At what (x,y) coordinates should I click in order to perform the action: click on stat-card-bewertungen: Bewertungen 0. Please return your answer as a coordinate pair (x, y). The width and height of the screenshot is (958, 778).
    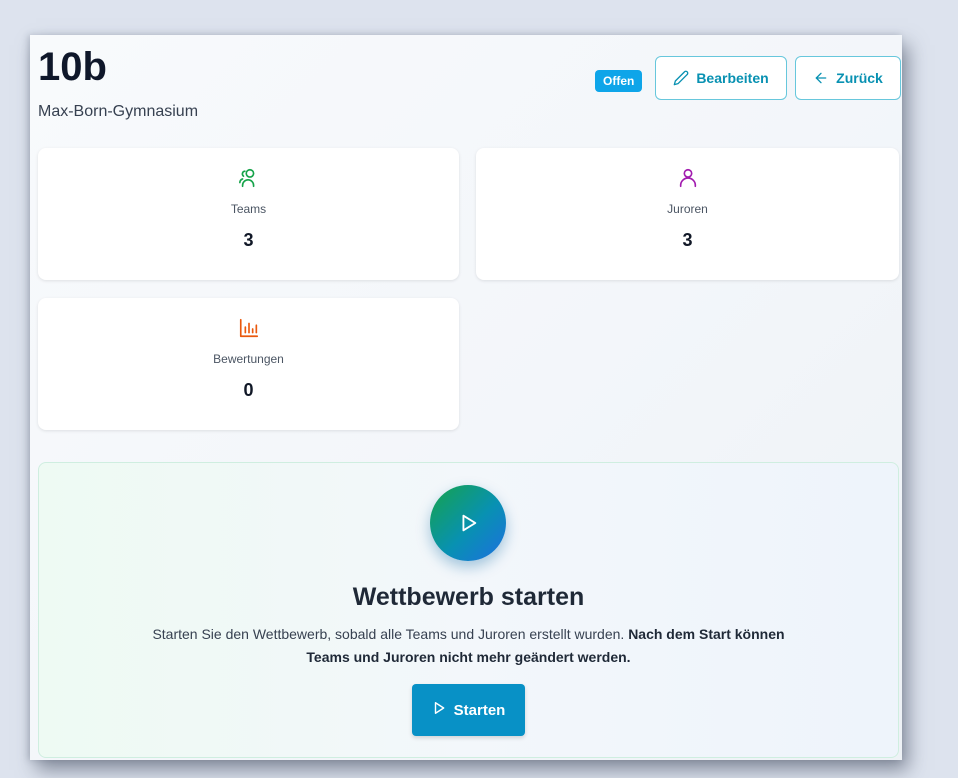
    Looking at the image, I should click on (248, 364).